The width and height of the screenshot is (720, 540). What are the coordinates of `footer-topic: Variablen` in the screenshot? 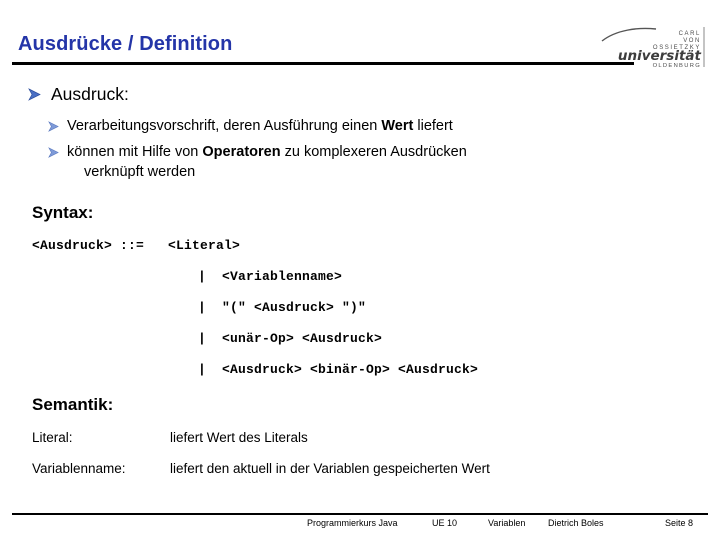 It's located at (507, 523).